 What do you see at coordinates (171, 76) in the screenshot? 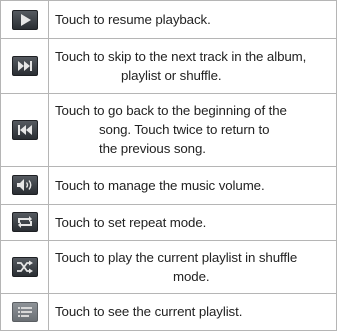
I see `description-line: playlist or shuffle.` at bounding box center [171, 76].